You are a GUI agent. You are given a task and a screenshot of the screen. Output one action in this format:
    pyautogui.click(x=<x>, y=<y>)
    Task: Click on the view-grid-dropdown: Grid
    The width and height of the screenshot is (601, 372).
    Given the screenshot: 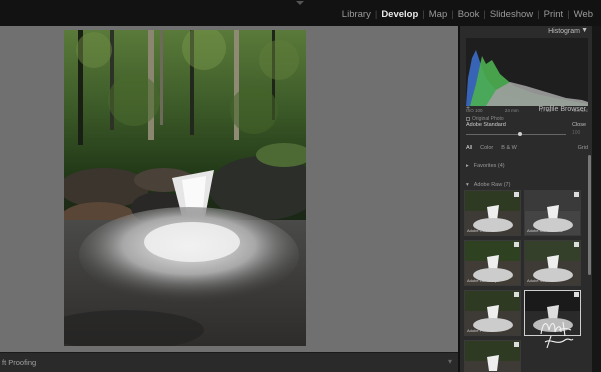 What is the action you would take?
    pyautogui.click(x=583, y=148)
    